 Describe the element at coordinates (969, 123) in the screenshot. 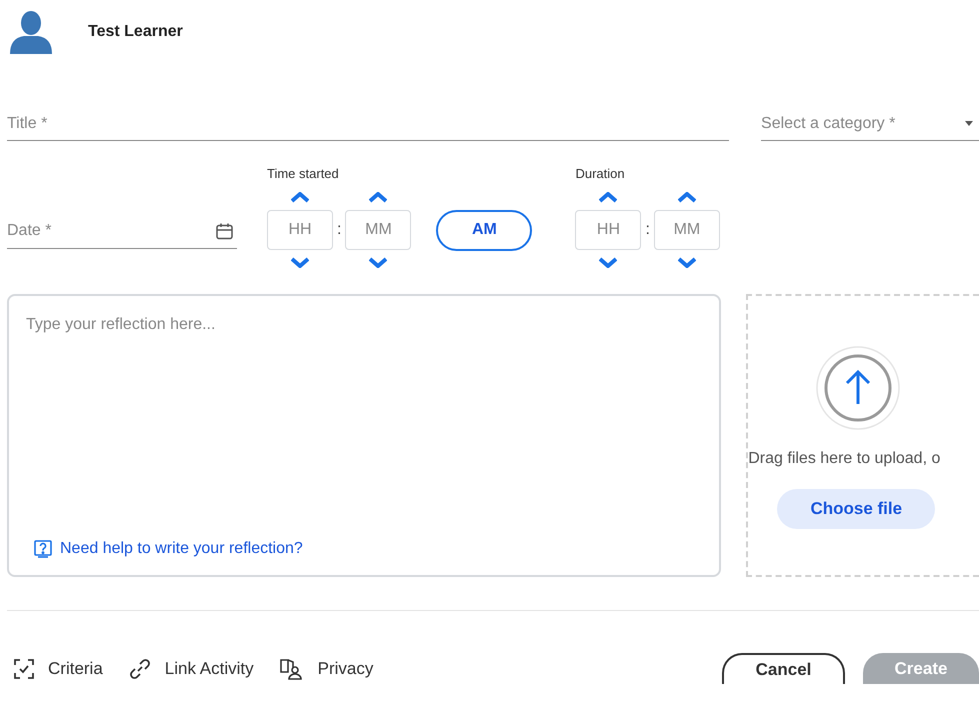

I see `dropdown-caret-icon` at that location.